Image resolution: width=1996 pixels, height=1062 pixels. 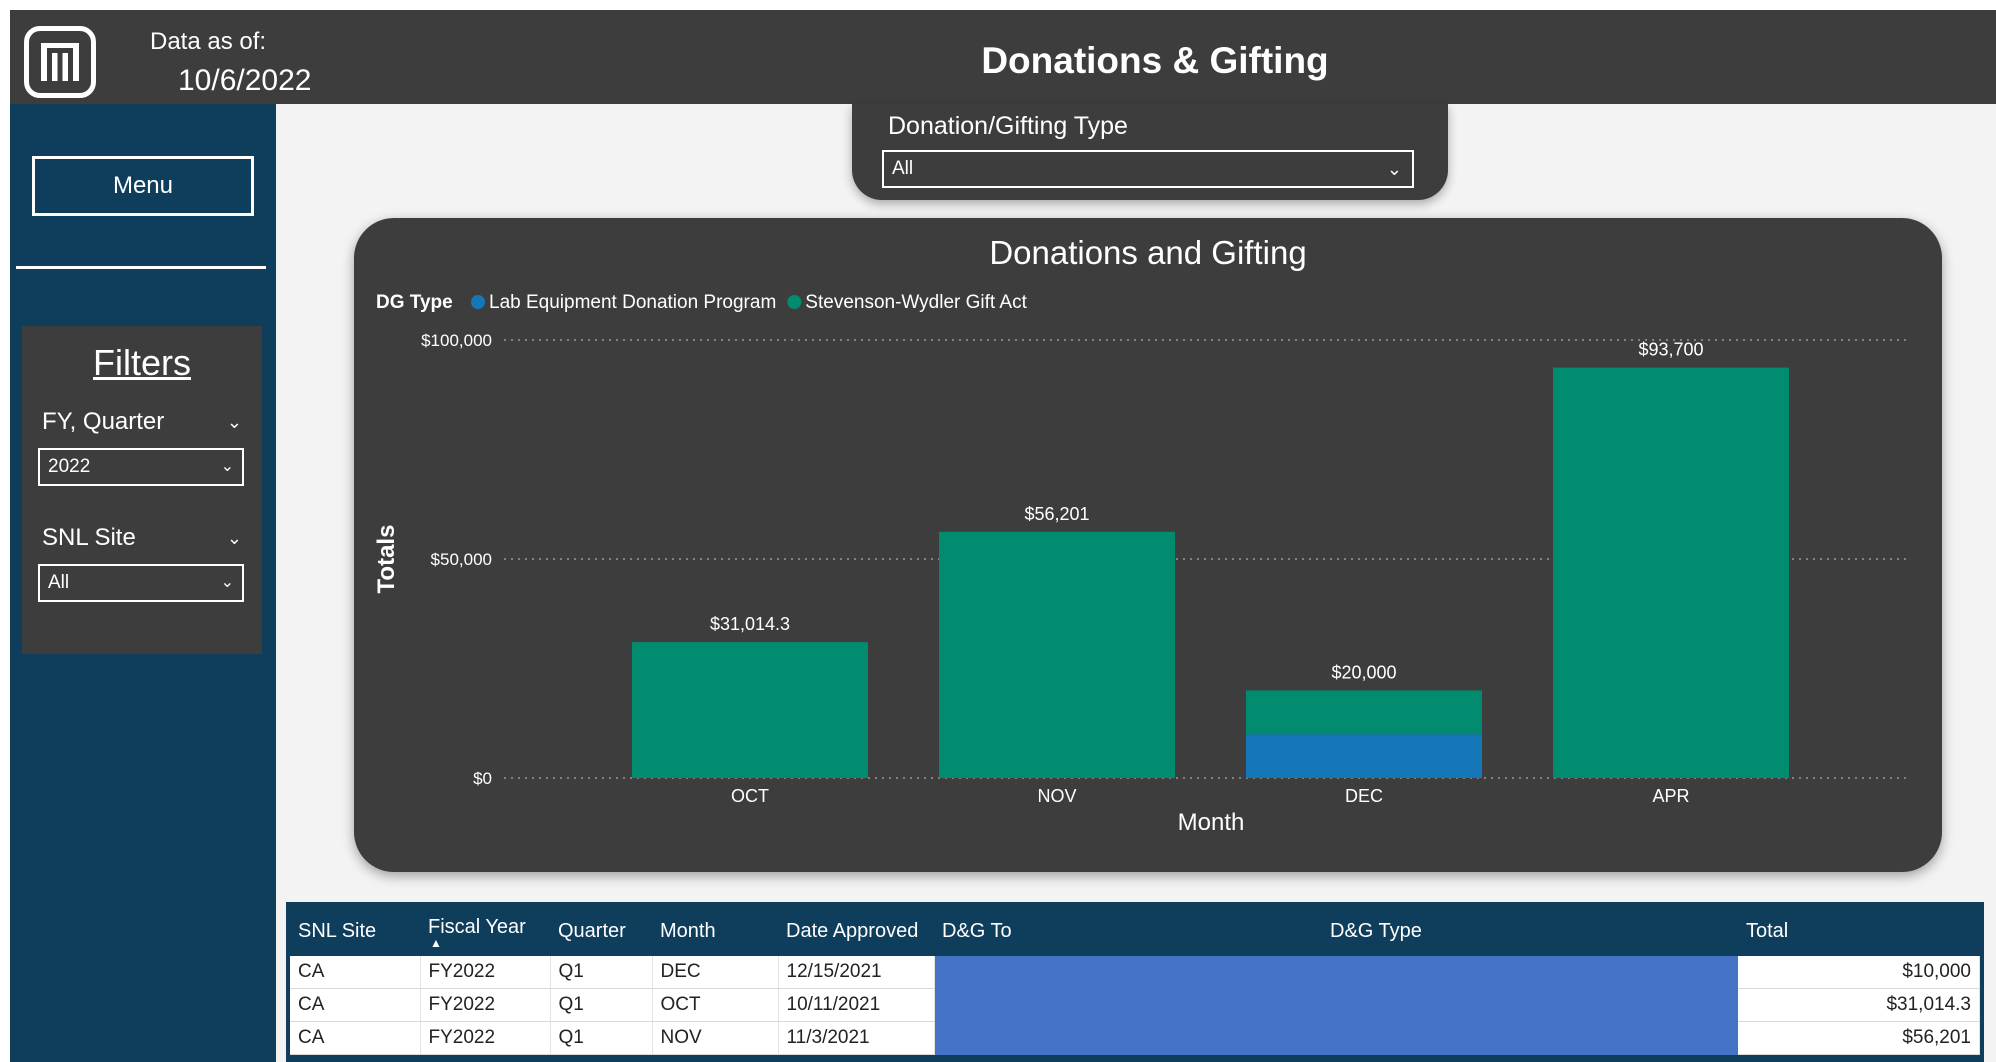 I want to click on type-filter-dropdown: All ⌄, so click(x=1148, y=169).